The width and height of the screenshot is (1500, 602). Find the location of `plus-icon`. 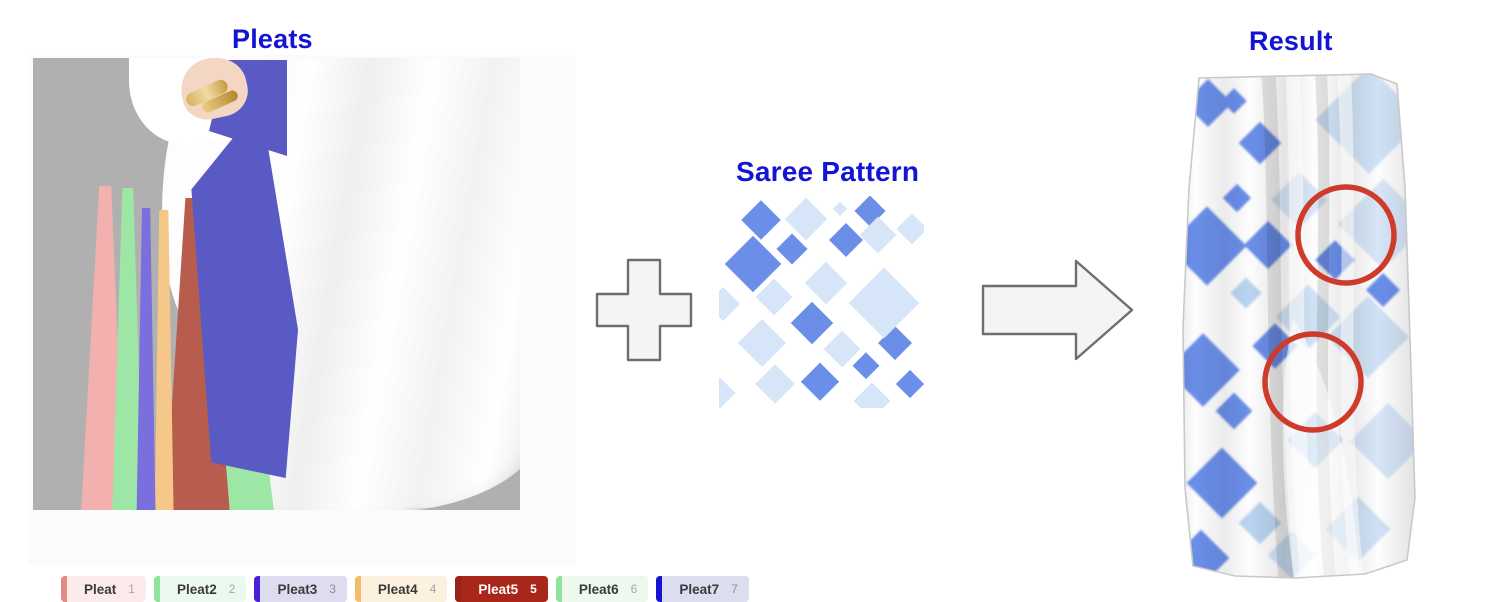

plus-icon is located at coordinates (644, 310).